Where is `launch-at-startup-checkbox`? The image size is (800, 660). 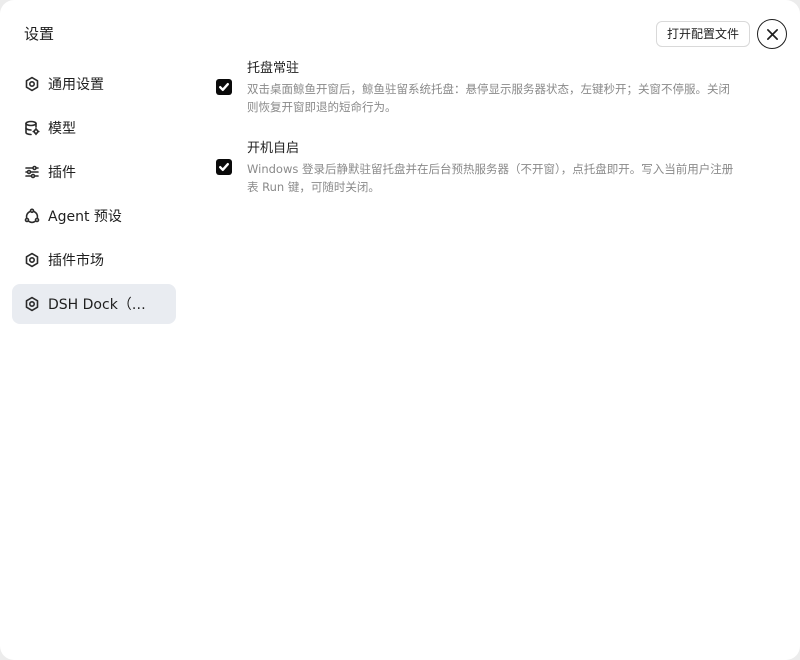
launch-at-startup-checkbox is located at coordinates (224, 167).